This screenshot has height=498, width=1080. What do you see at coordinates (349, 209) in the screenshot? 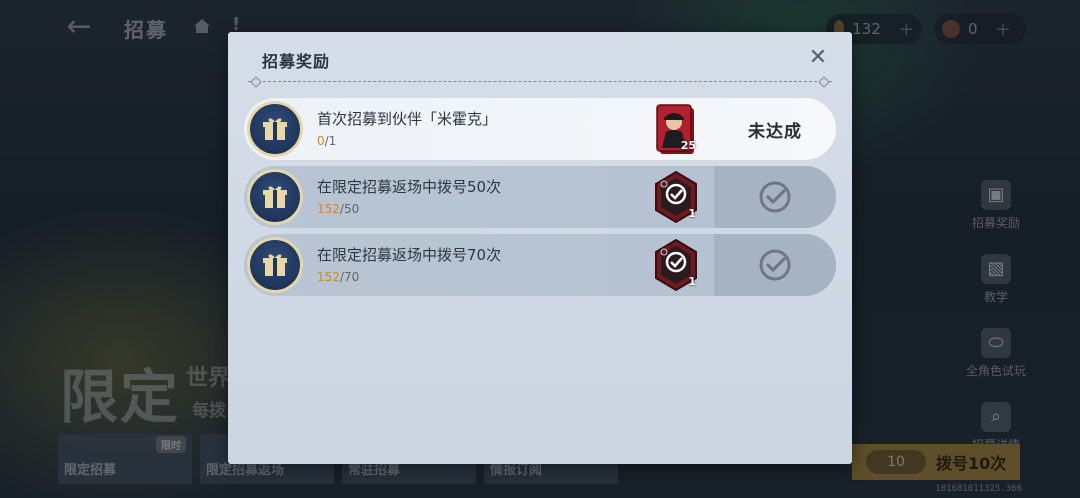
I see `progress-total: /50` at bounding box center [349, 209].